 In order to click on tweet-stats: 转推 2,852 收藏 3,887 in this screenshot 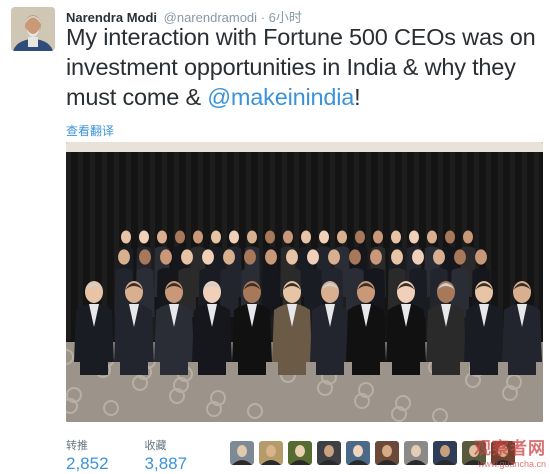, I will do `click(126, 455)`.